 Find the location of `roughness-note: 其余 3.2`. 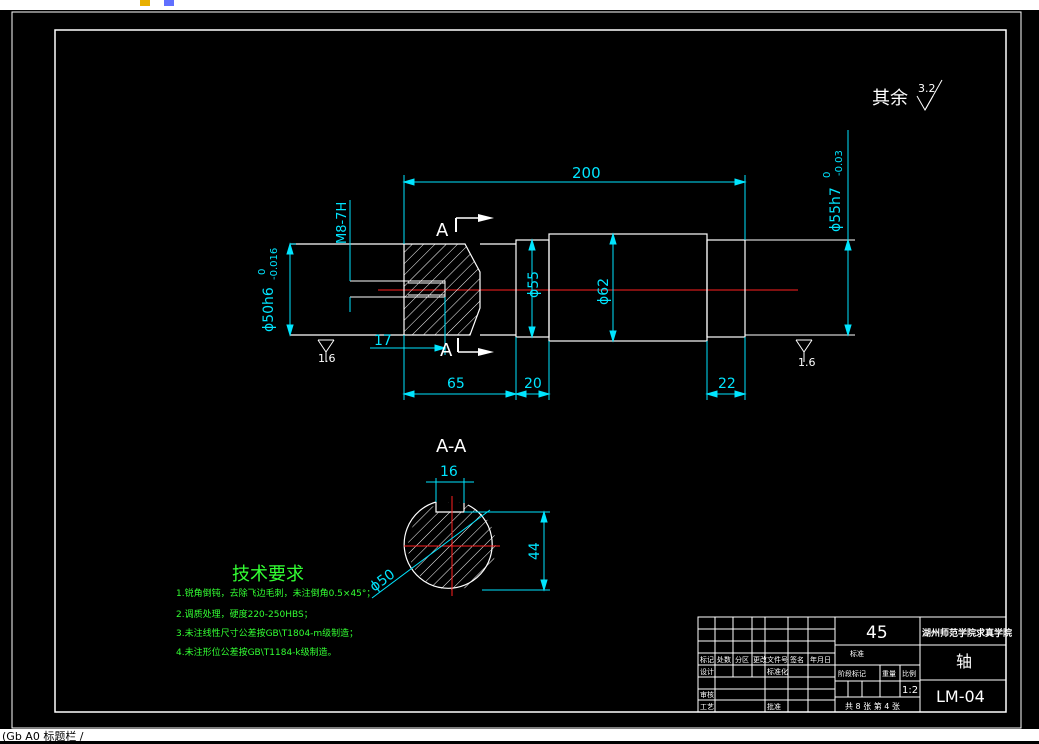

roughness-note: 其余 3.2 is located at coordinates (907, 95).